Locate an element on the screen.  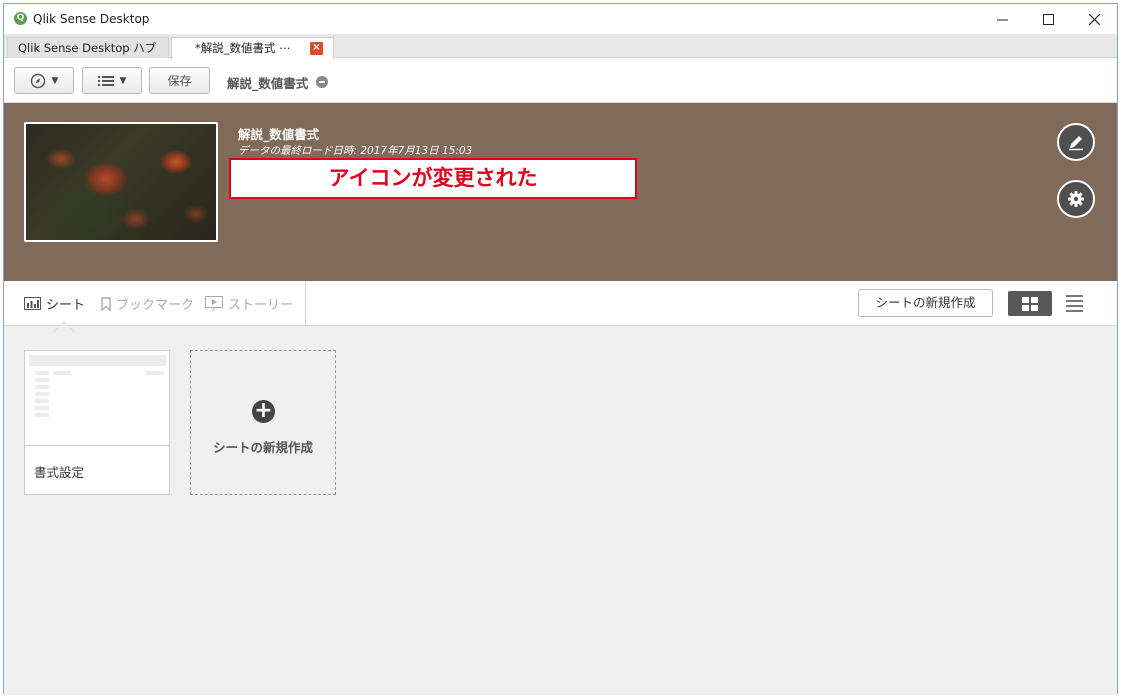
save-button: 保存 is located at coordinates (179, 80).